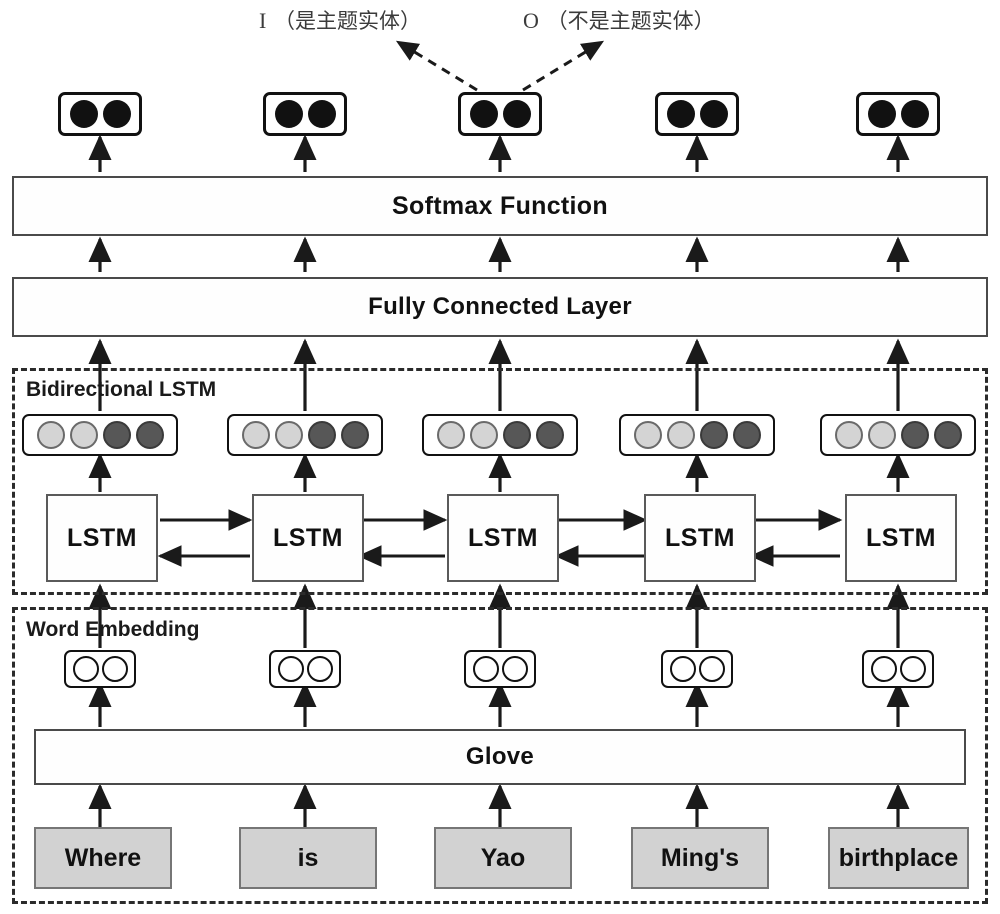 This screenshot has width=1000, height=914. I want to click on softmax-layer: Softmax Function, so click(500, 206).